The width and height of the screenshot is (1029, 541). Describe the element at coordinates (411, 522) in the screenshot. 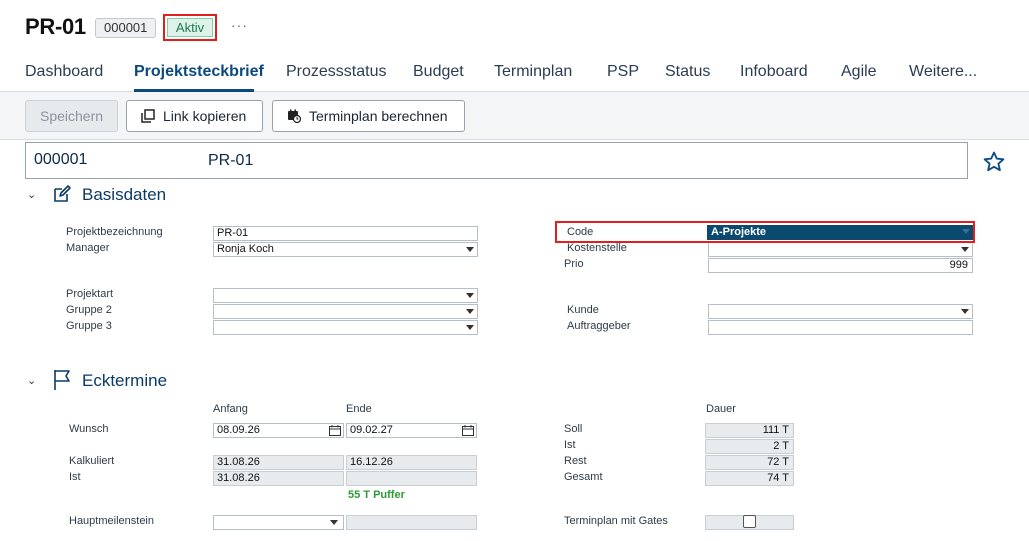

I see `hauptmeilenstein-date` at that location.